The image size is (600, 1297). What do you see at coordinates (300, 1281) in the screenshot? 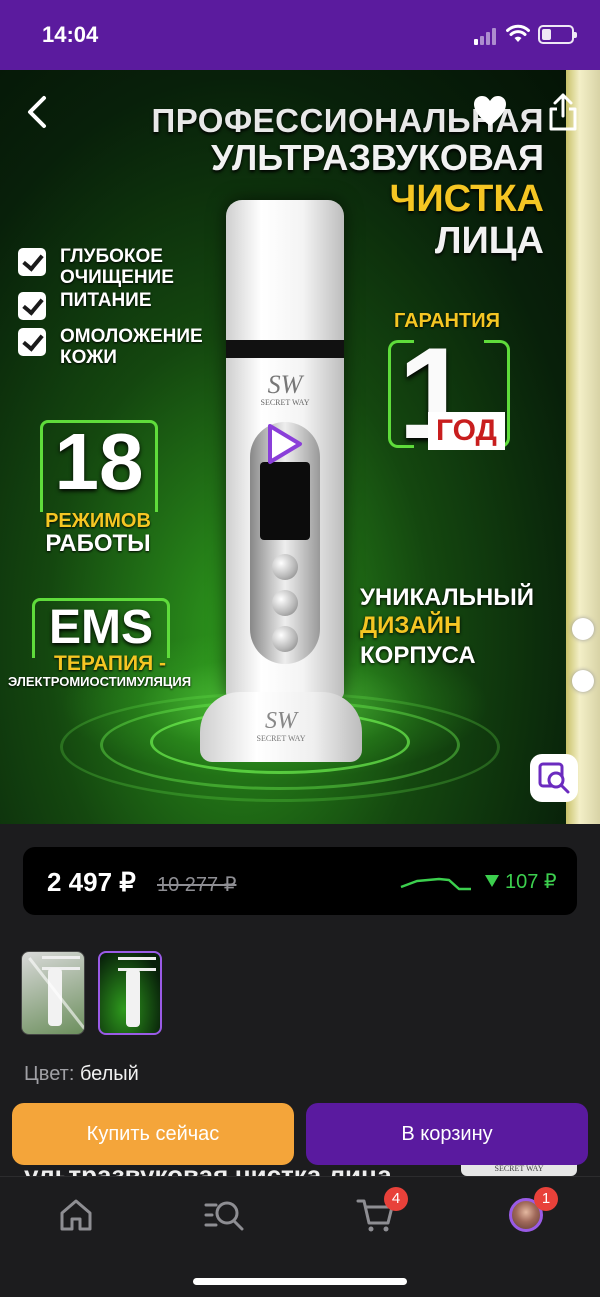
I see `home-indicator` at bounding box center [300, 1281].